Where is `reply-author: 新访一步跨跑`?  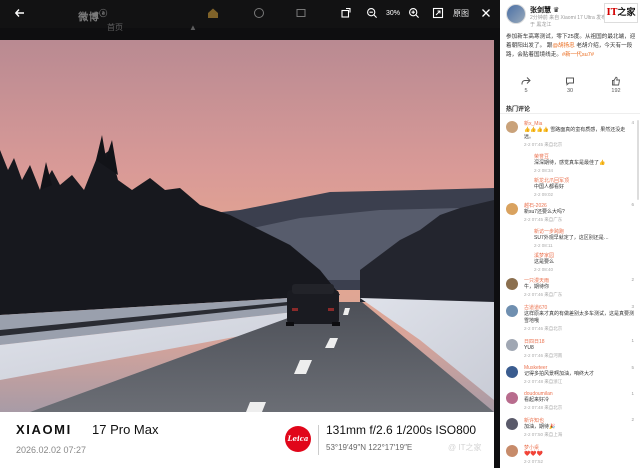
reply-author: 新访一步跨跑 is located at coordinates (584, 231).